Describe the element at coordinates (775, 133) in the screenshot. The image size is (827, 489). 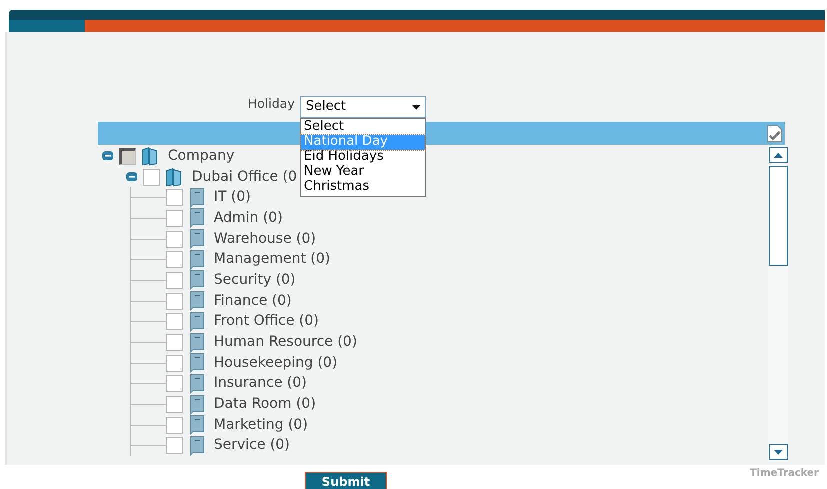
I see `checklist-icon` at that location.